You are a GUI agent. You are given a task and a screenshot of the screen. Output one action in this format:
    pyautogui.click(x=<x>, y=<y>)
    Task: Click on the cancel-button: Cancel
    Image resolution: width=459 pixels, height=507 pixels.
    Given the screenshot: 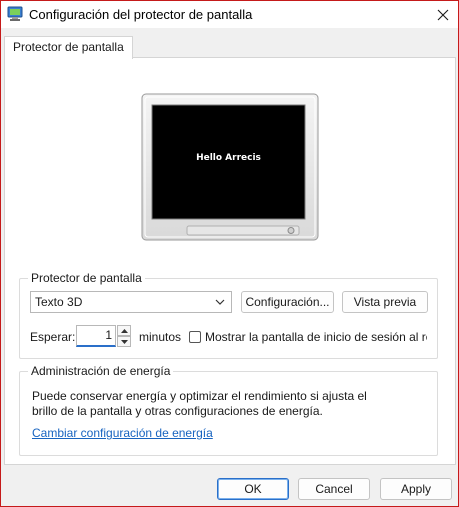 What is the action you would take?
    pyautogui.click(x=334, y=489)
    